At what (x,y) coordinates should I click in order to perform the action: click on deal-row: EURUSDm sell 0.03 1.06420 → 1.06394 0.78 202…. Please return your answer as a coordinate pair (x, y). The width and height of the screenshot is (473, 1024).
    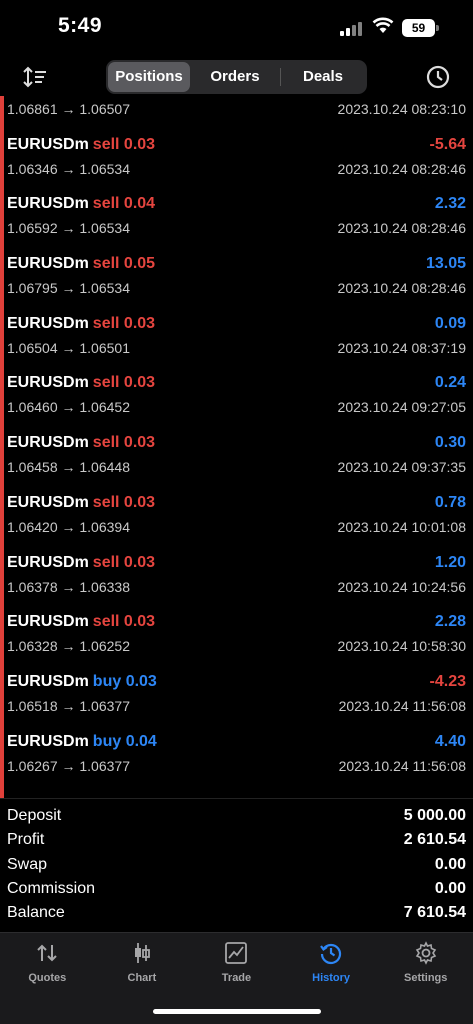
    Looking at the image, I should click on (236, 510).